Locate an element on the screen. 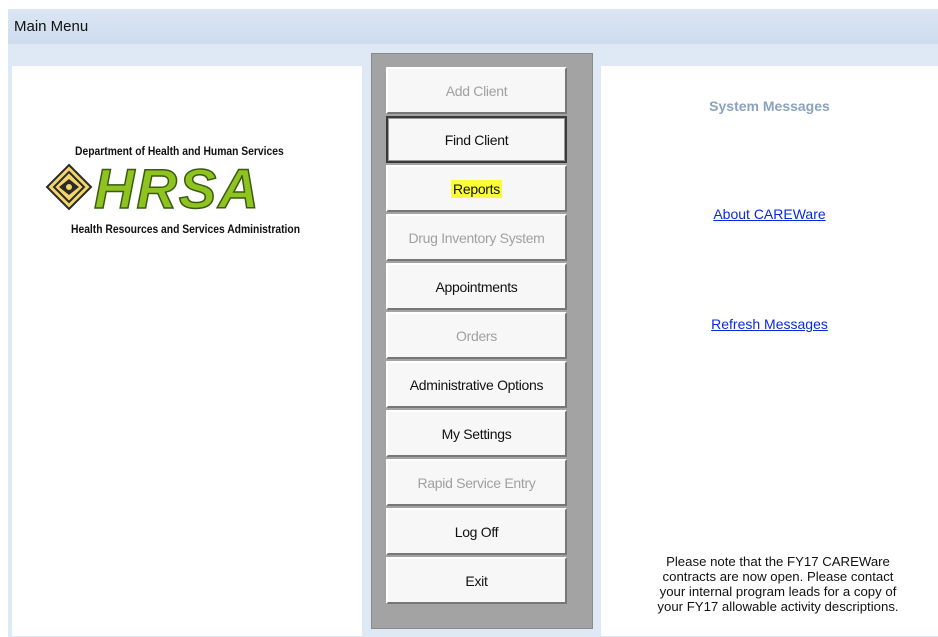 This screenshot has width=938, height=637. drug-inventory-system-label: Drug Inventory System is located at coordinates (476, 237).